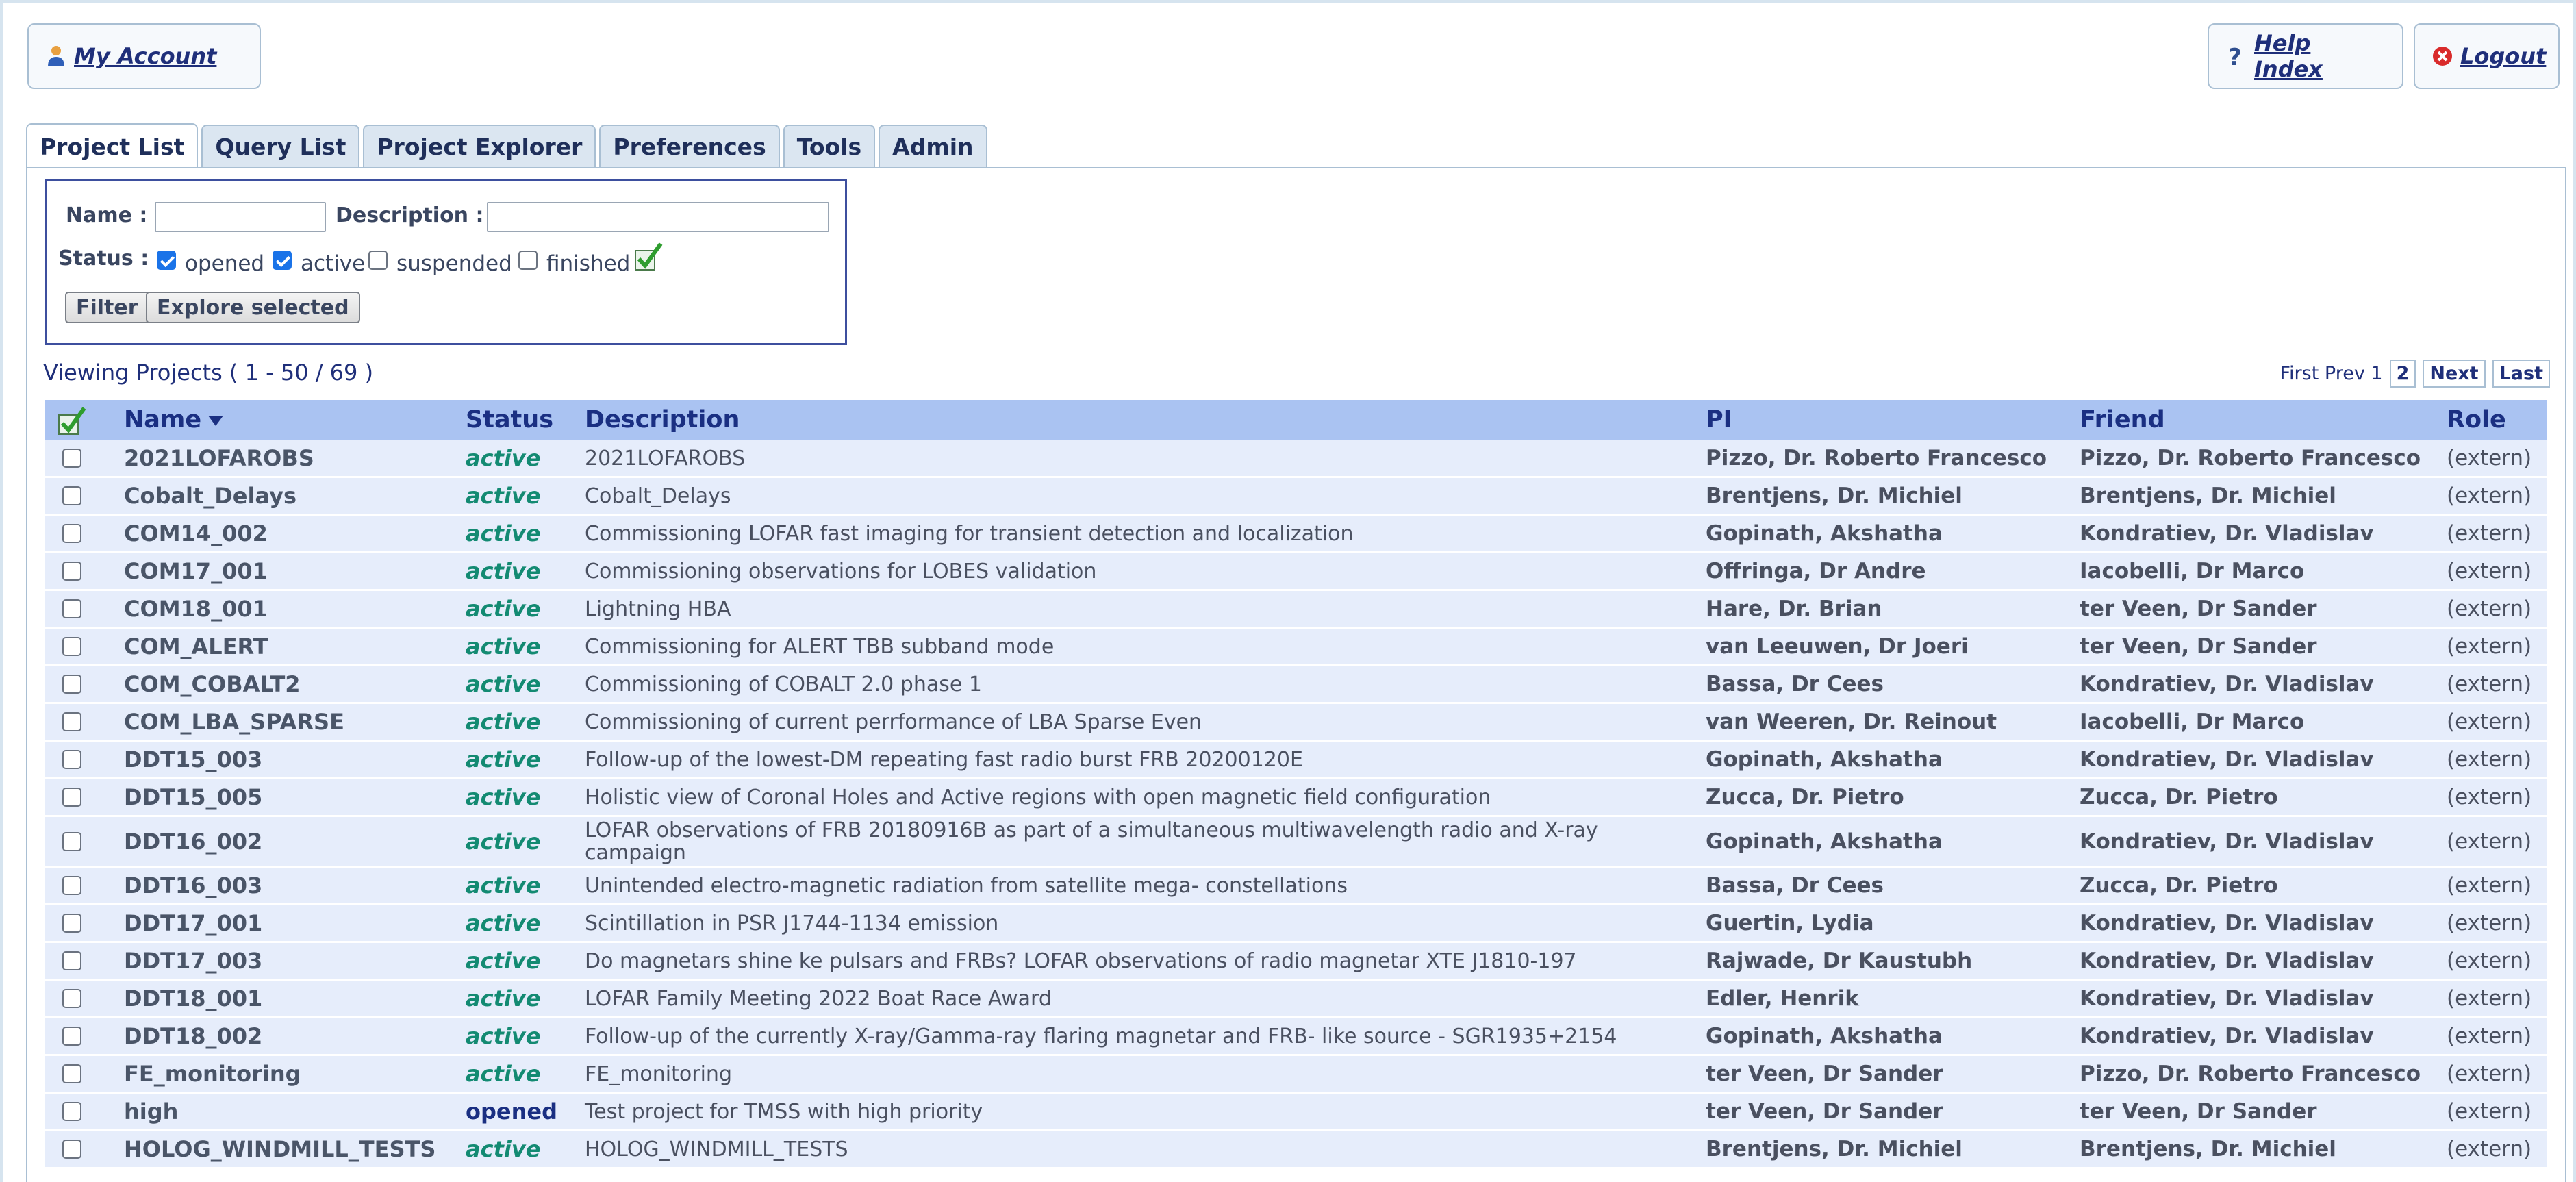  What do you see at coordinates (280, 146) in the screenshot?
I see `tab-query-list: Query List` at bounding box center [280, 146].